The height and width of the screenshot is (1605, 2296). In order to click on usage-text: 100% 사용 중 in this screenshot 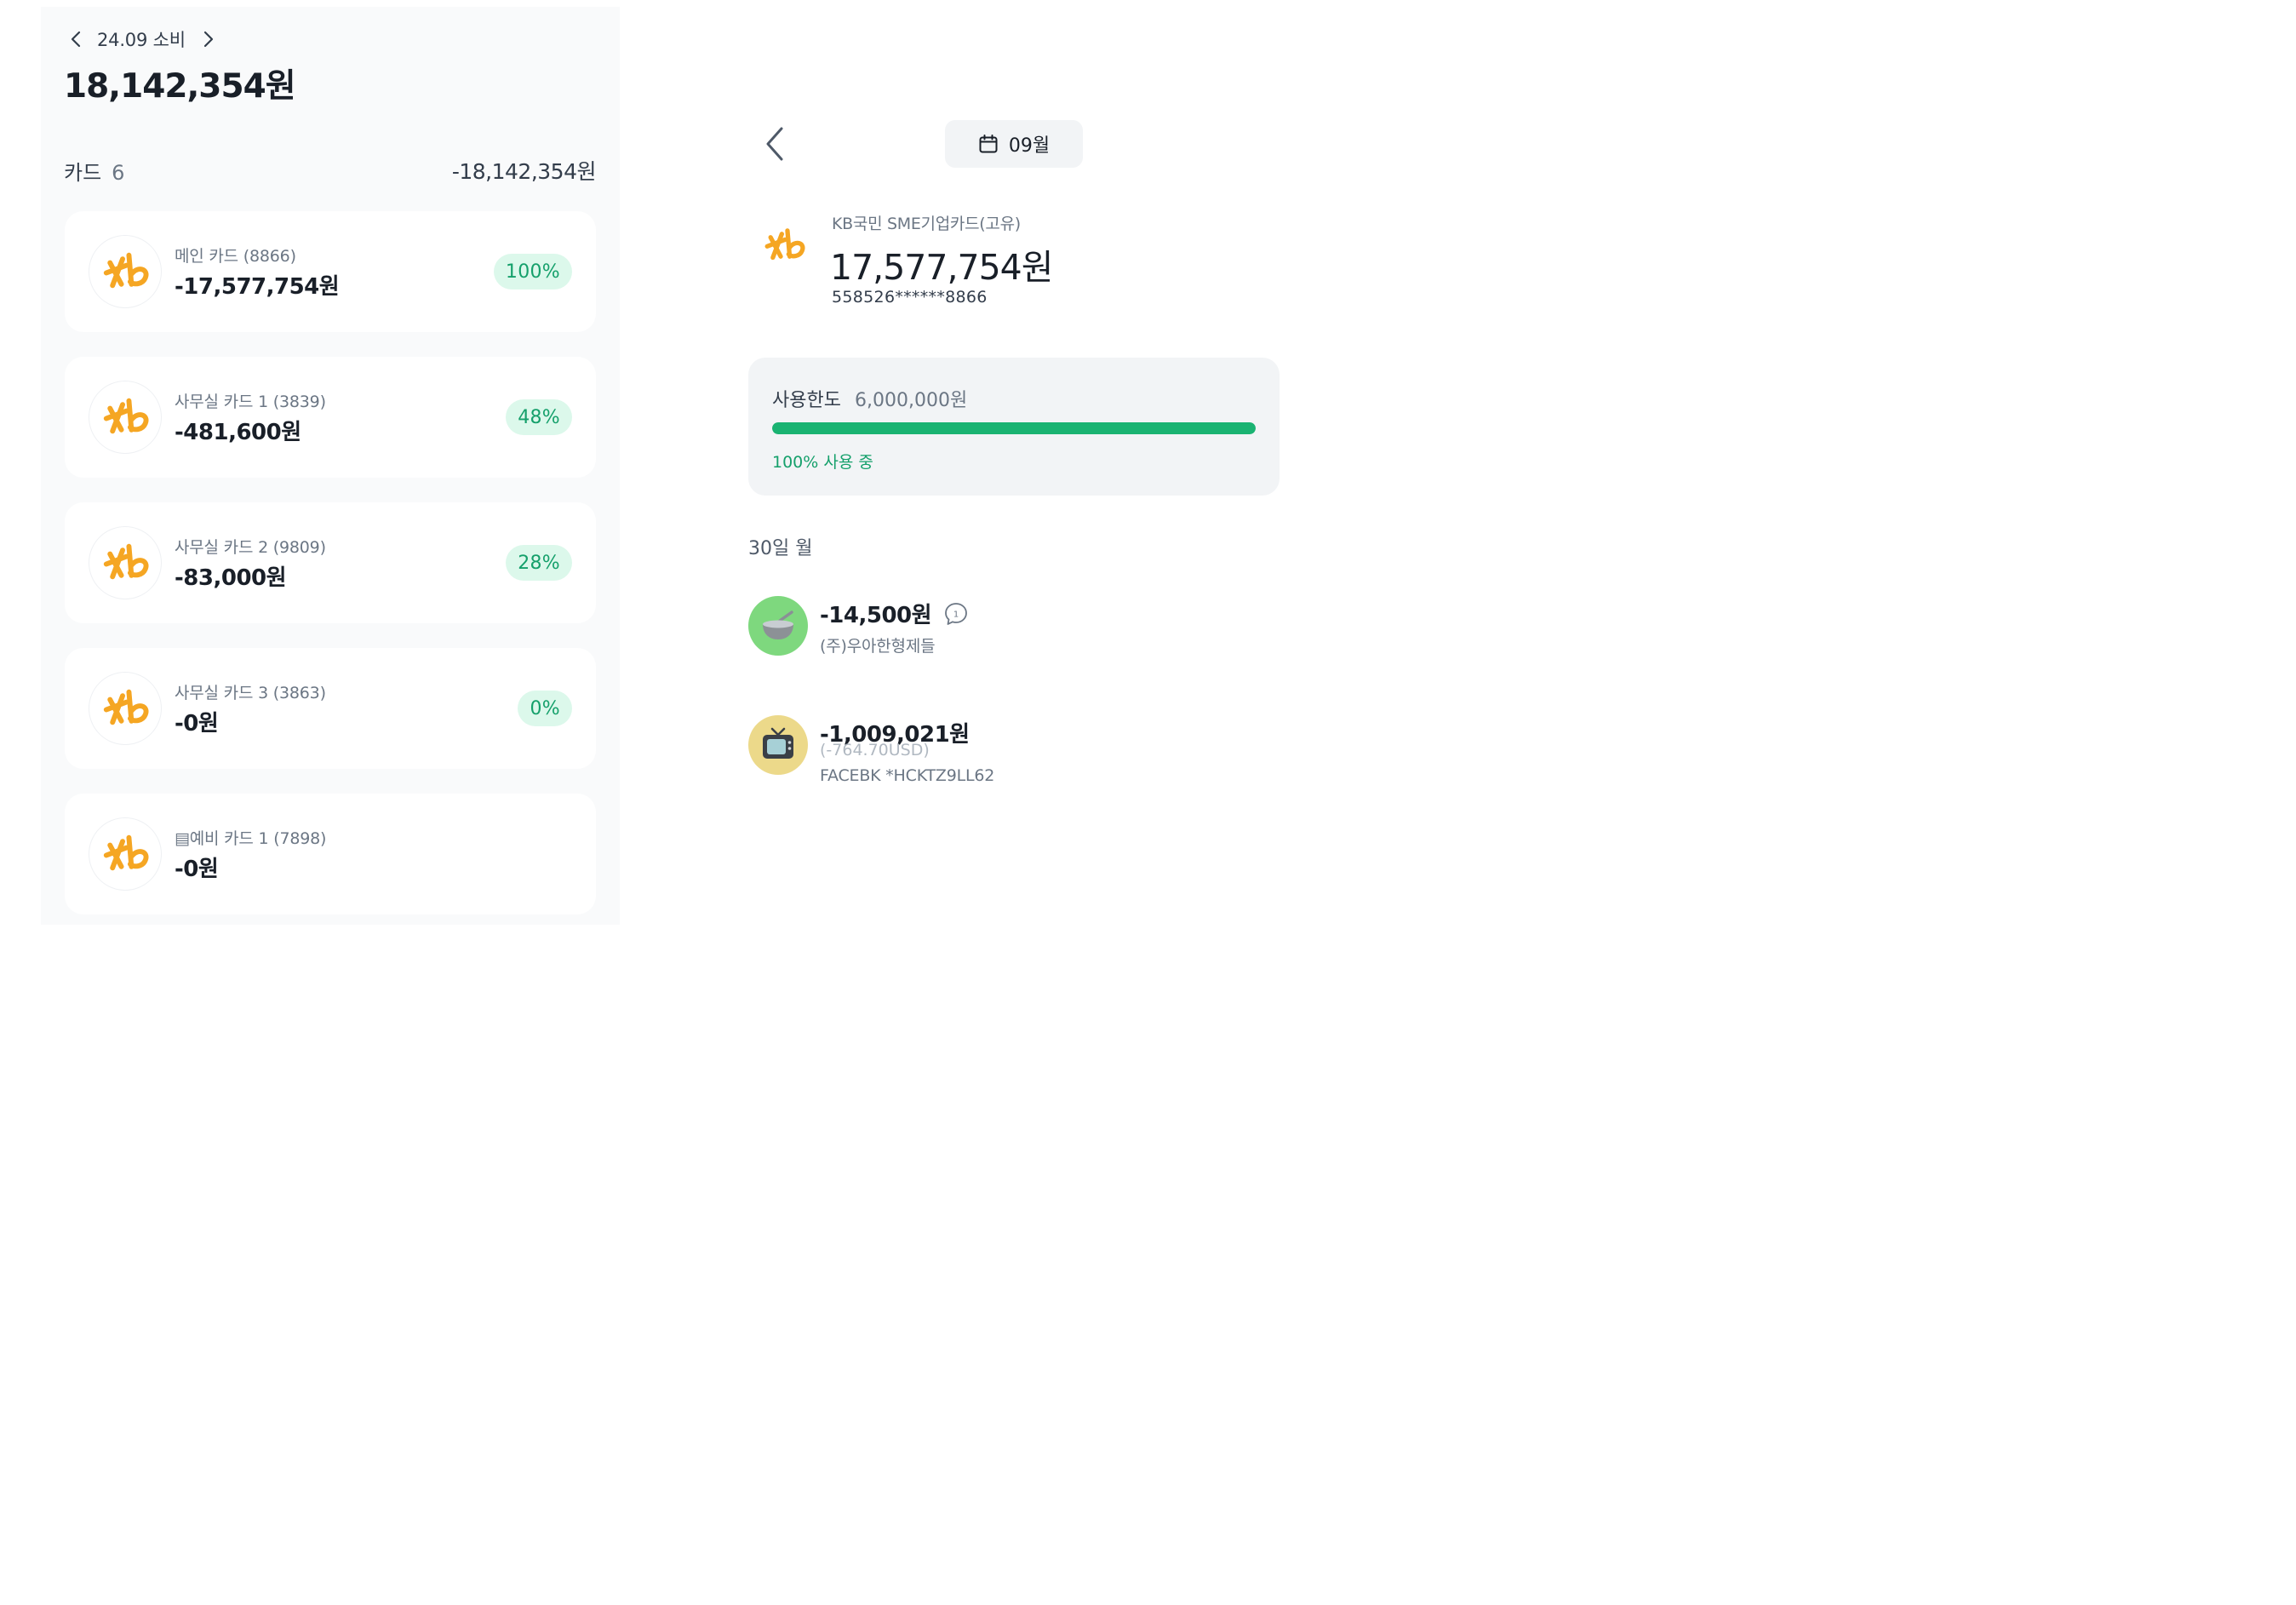, I will do `click(822, 463)`.